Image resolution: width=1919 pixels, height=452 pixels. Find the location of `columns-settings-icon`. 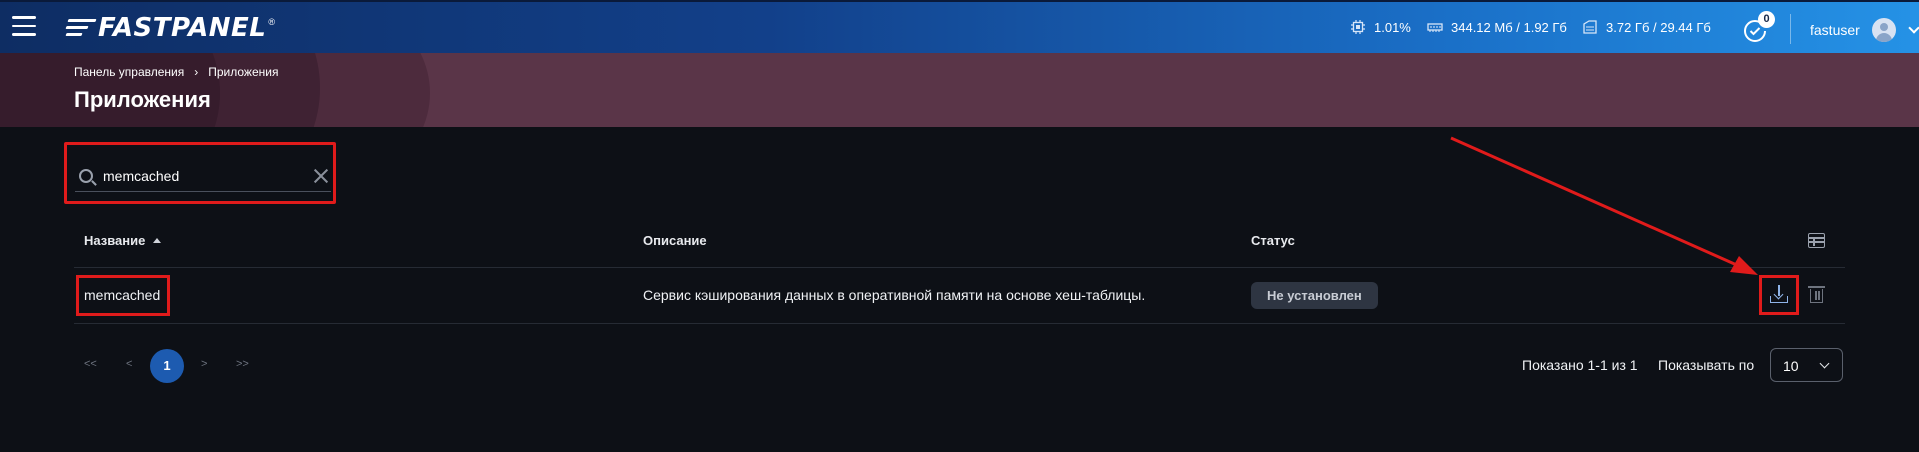

columns-settings-icon is located at coordinates (1816, 240).